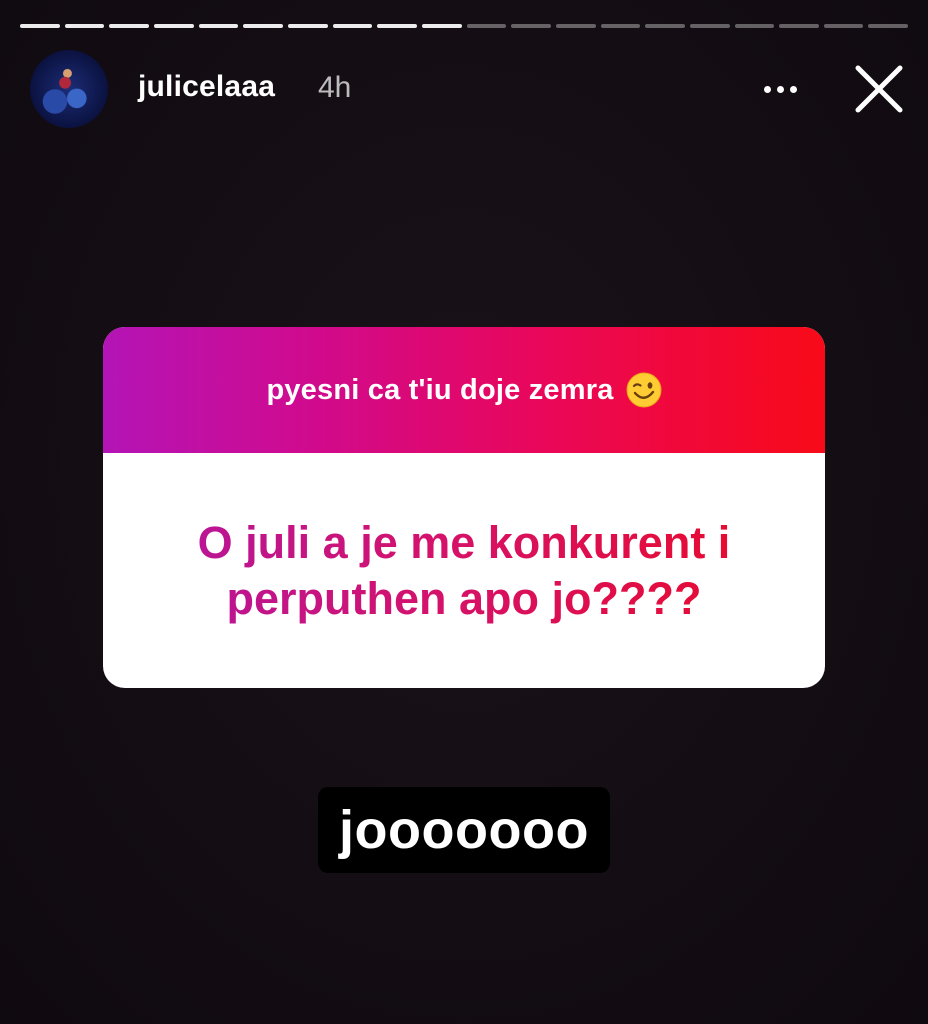  I want to click on post-time: 4h, so click(335, 87).